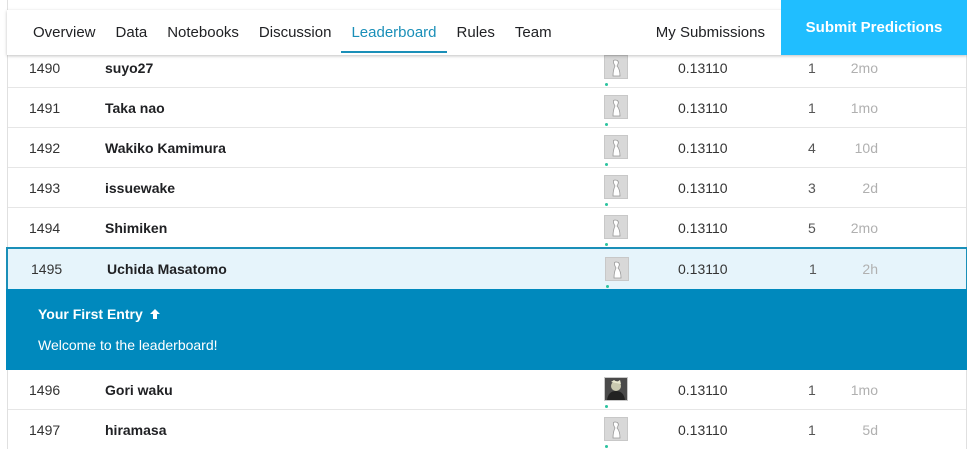  What do you see at coordinates (487, 429) in the screenshot?
I see `table-row: 1497 hiramasa 0.13110 1 5d` at bounding box center [487, 429].